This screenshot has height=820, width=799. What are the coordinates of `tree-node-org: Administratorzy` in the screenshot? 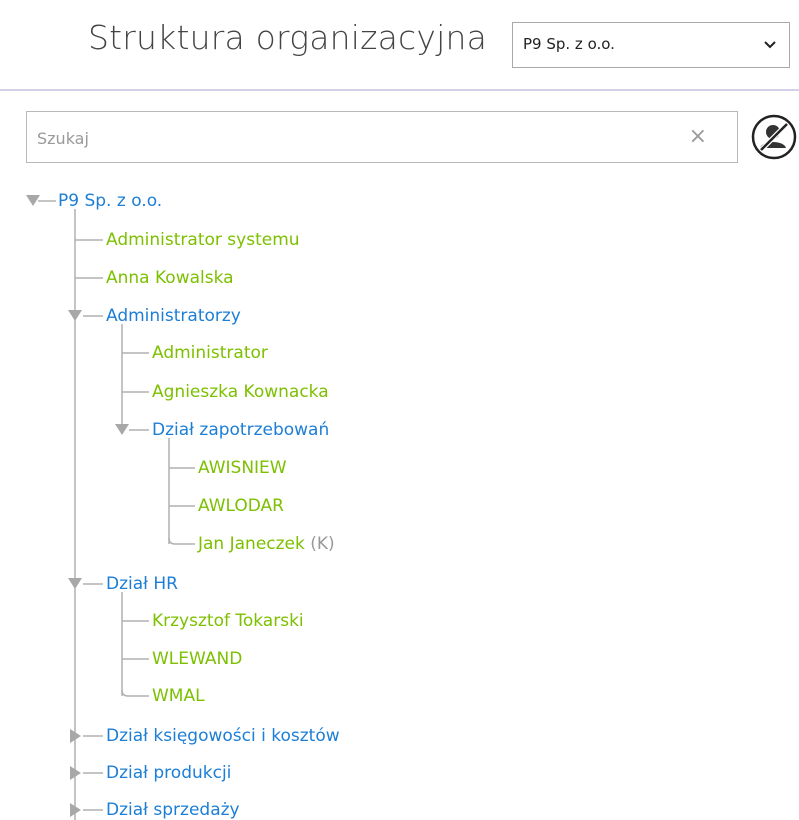 It's located at (173, 316).